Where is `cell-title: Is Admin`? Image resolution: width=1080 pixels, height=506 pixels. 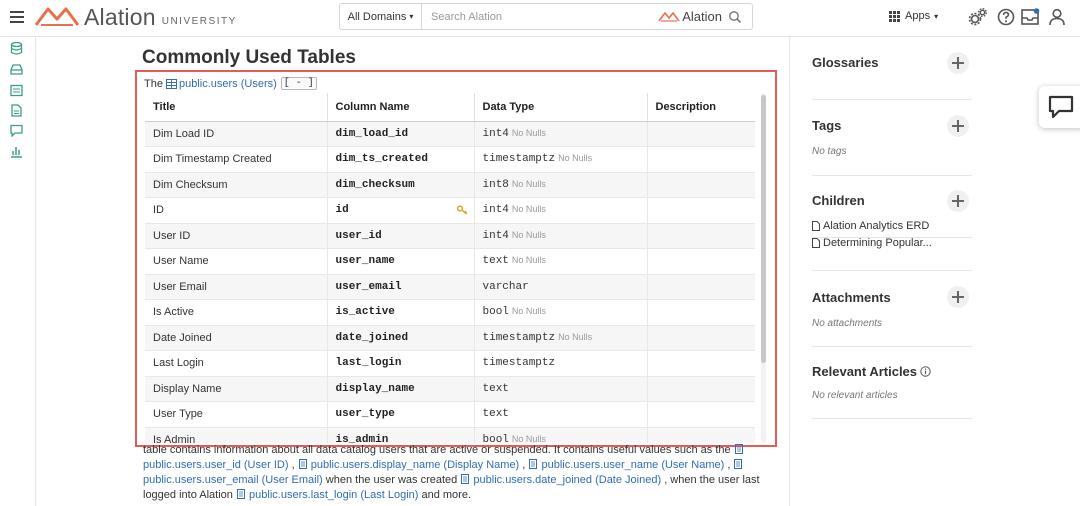
cell-title: Is Admin is located at coordinates (236, 435).